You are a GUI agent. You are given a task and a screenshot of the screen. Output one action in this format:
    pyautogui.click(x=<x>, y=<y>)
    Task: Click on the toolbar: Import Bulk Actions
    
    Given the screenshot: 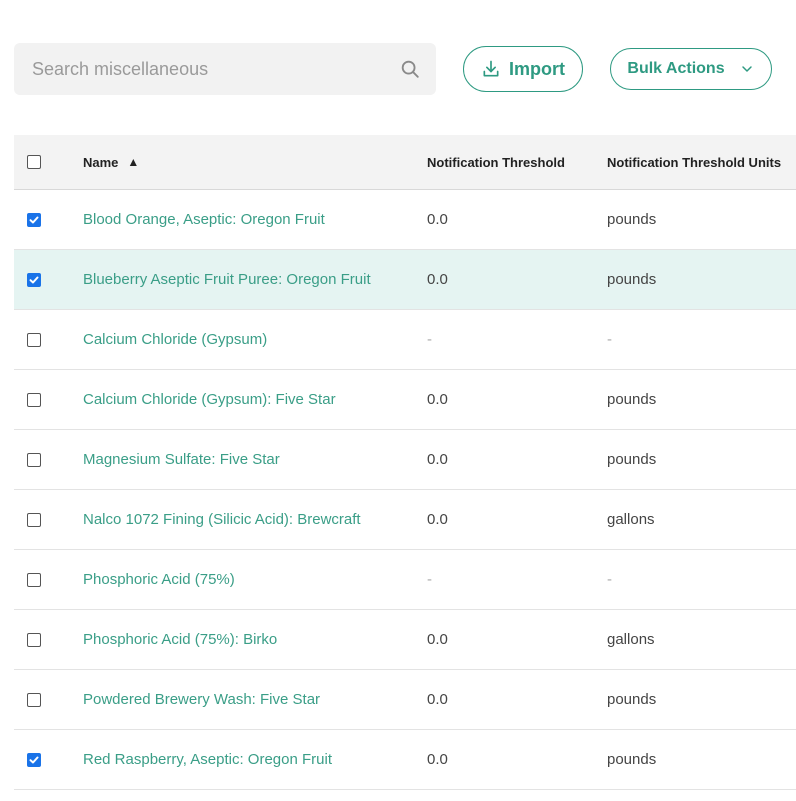 What is the action you would take?
    pyautogui.click(x=405, y=69)
    